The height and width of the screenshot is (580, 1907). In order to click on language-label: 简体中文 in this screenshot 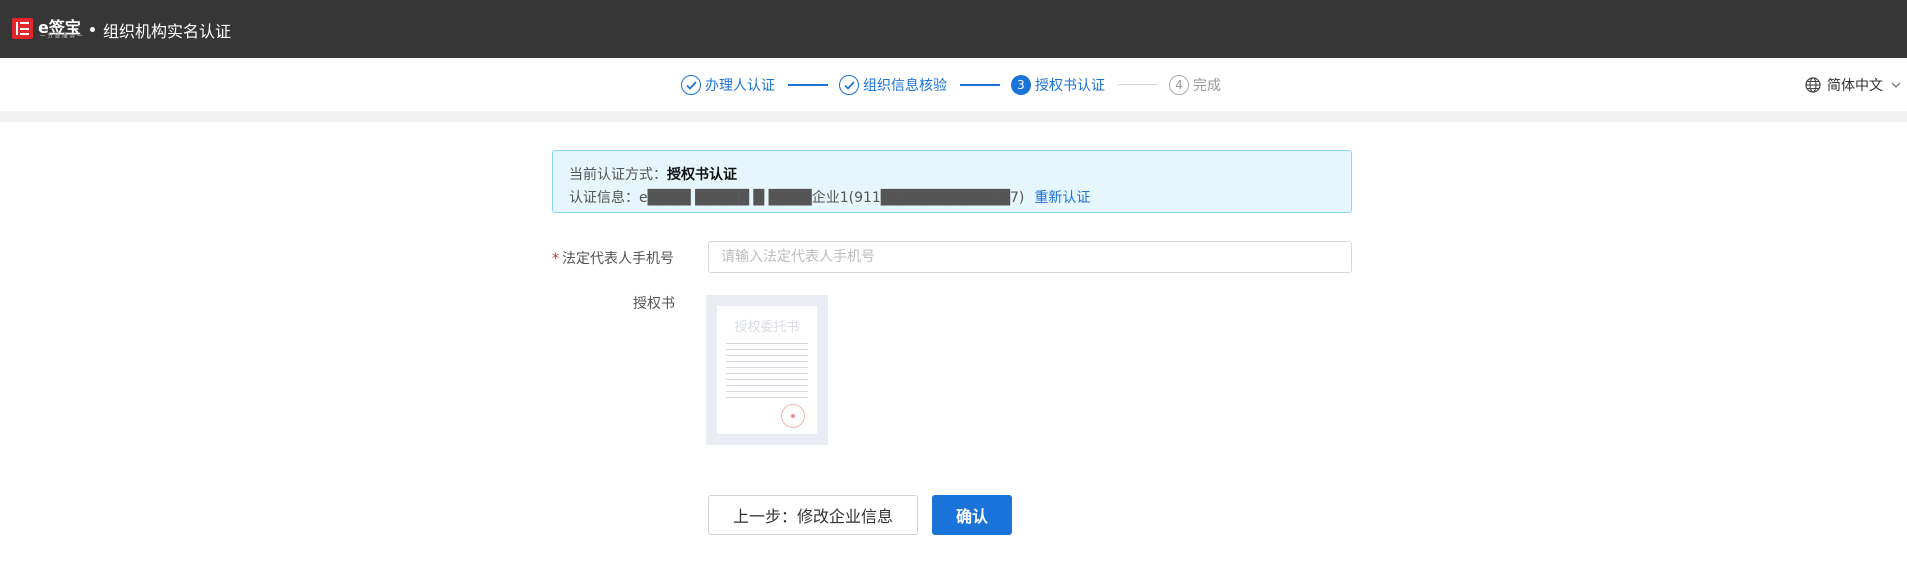, I will do `click(1855, 86)`.